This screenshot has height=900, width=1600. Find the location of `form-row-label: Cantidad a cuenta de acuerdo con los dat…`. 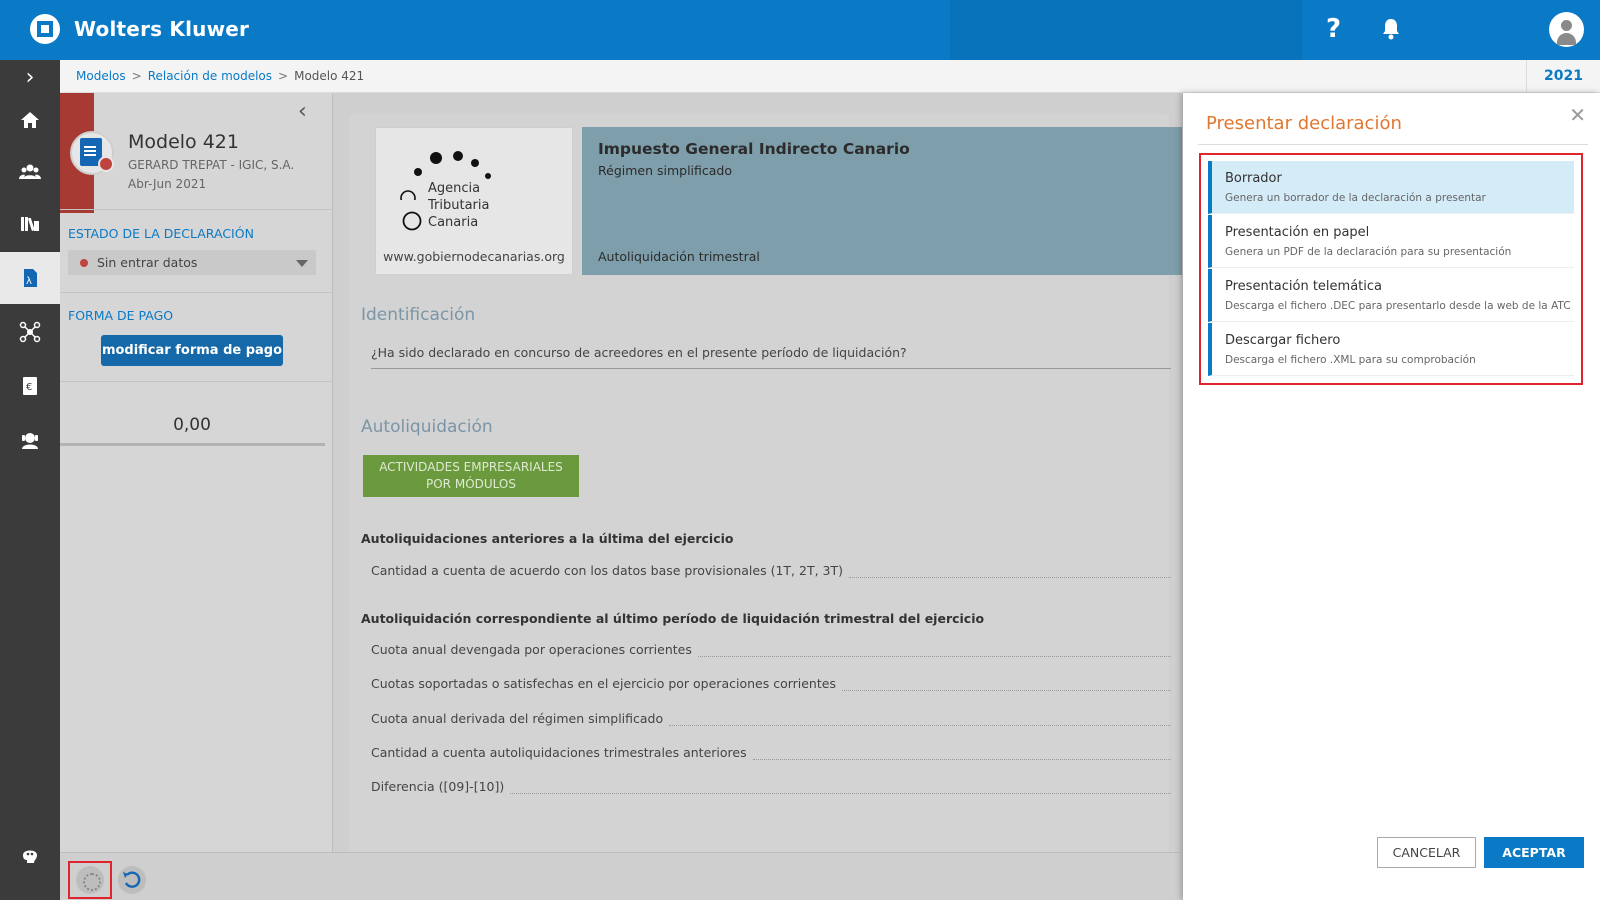

form-row-label: Cantidad a cuenta de acuerdo con los dat… is located at coordinates (607, 570).